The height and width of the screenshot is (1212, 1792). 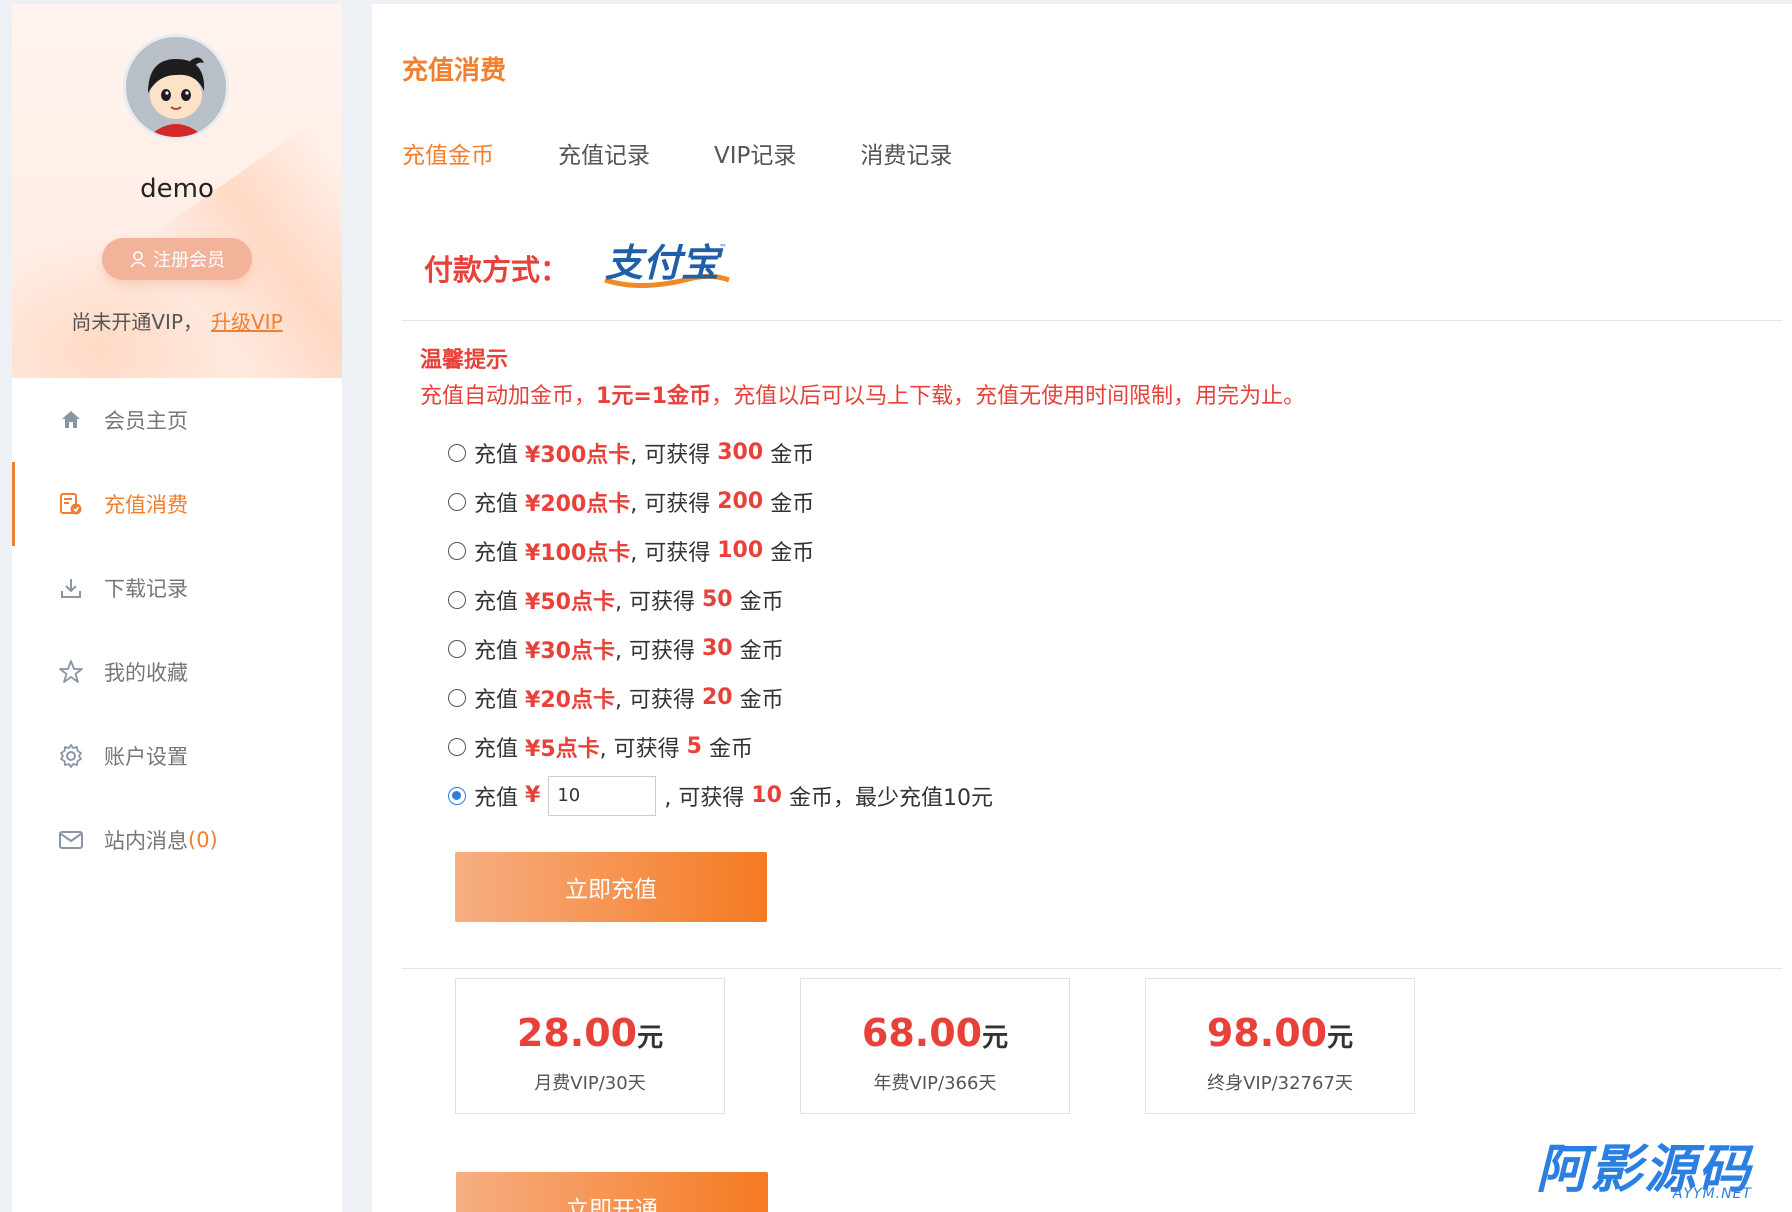 I want to click on vip-status: 尚未开通VIP， 升级VIP, so click(x=177, y=320).